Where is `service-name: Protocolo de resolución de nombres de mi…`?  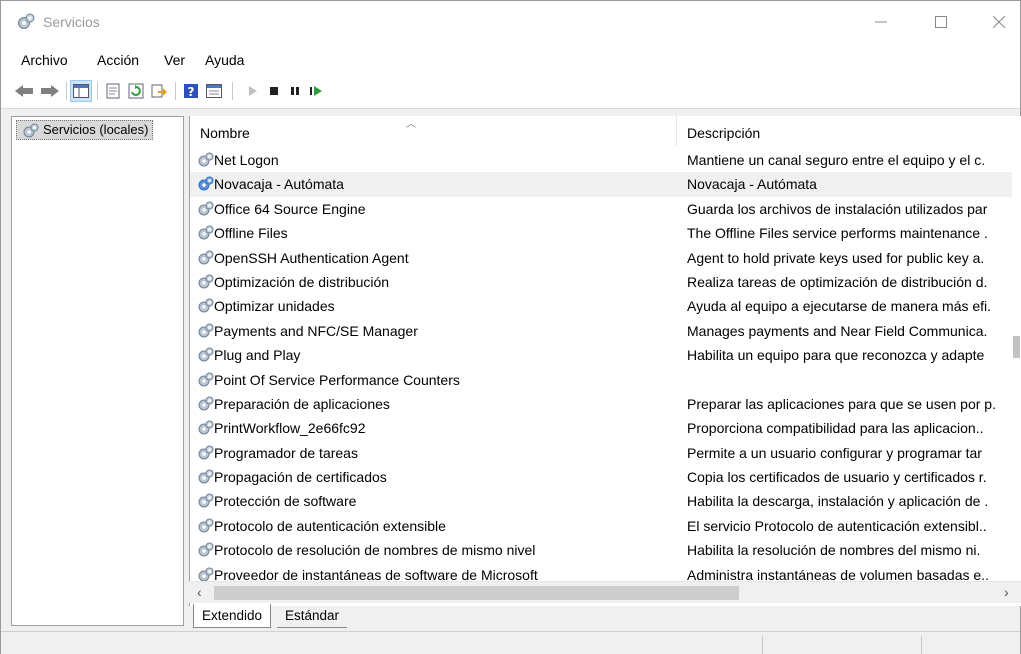 service-name: Protocolo de resolución de nombres de mi… is located at coordinates (375, 550).